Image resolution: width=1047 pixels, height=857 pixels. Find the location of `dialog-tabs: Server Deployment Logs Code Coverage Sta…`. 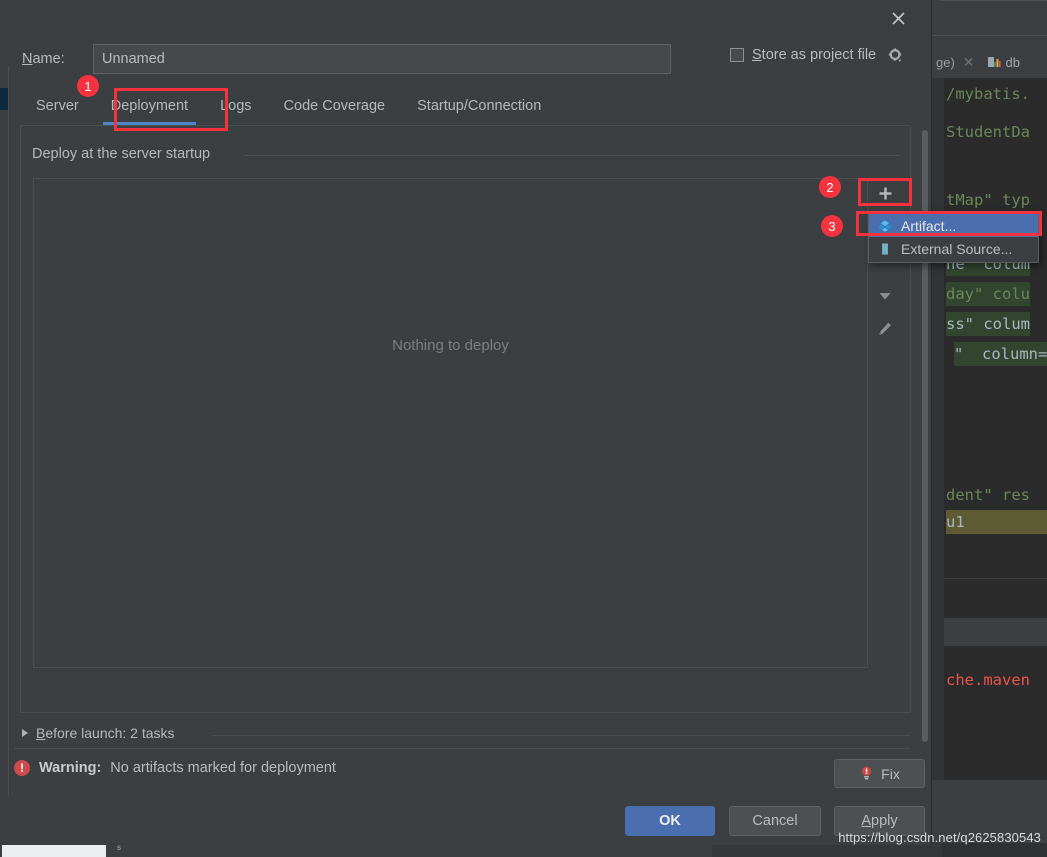

dialog-tabs: Server Deployment Logs Code Coverage Sta… is located at coordinates (465, 110).